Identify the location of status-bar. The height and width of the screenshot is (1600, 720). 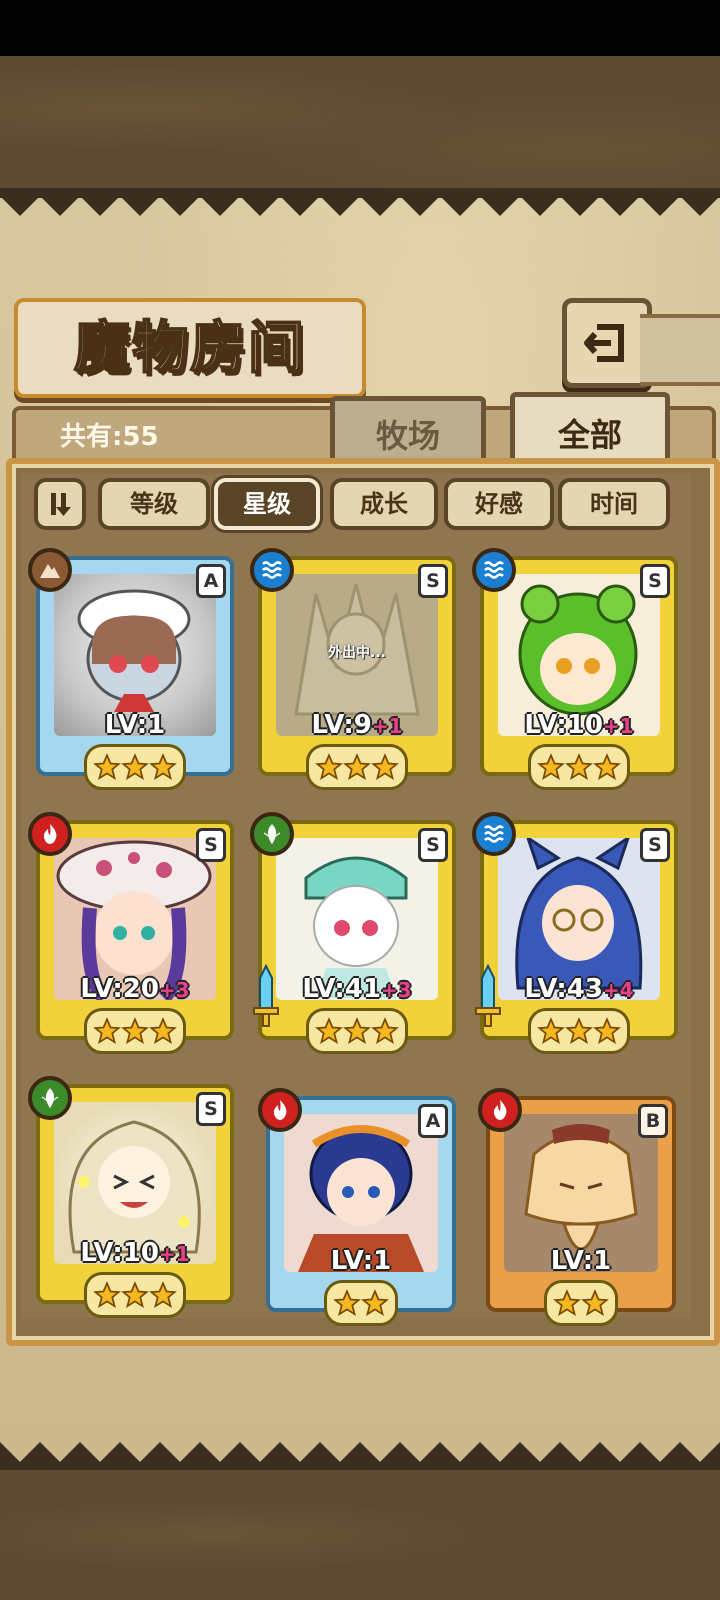
(360, 28).